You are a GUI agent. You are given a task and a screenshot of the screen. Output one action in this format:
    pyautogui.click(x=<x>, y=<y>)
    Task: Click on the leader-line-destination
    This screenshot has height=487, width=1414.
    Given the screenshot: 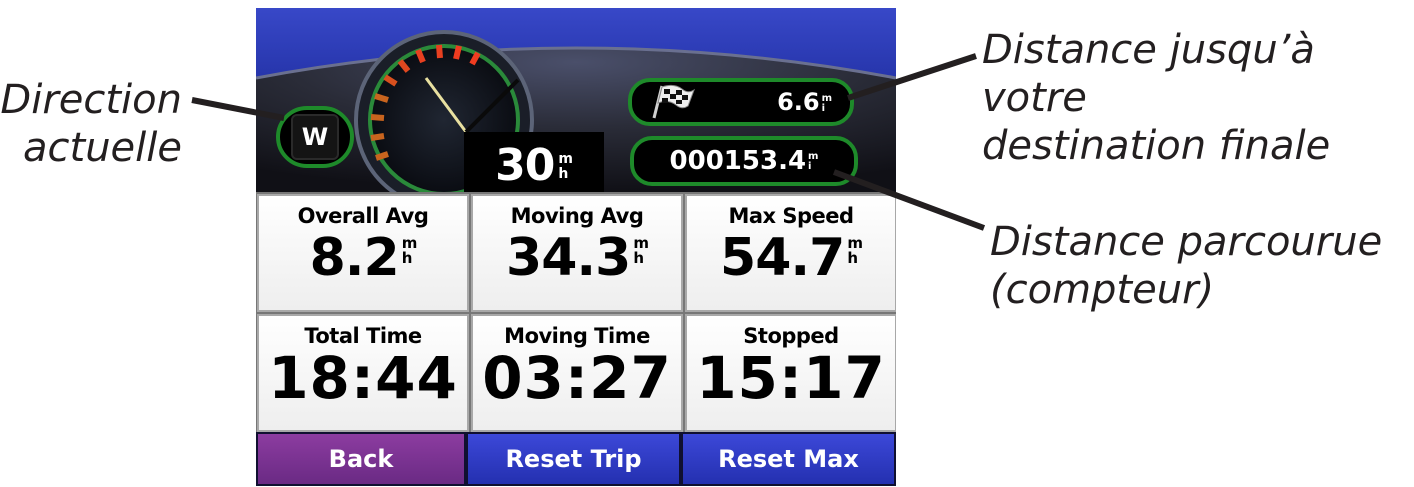 What is the action you would take?
    pyautogui.click(x=912, y=77)
    